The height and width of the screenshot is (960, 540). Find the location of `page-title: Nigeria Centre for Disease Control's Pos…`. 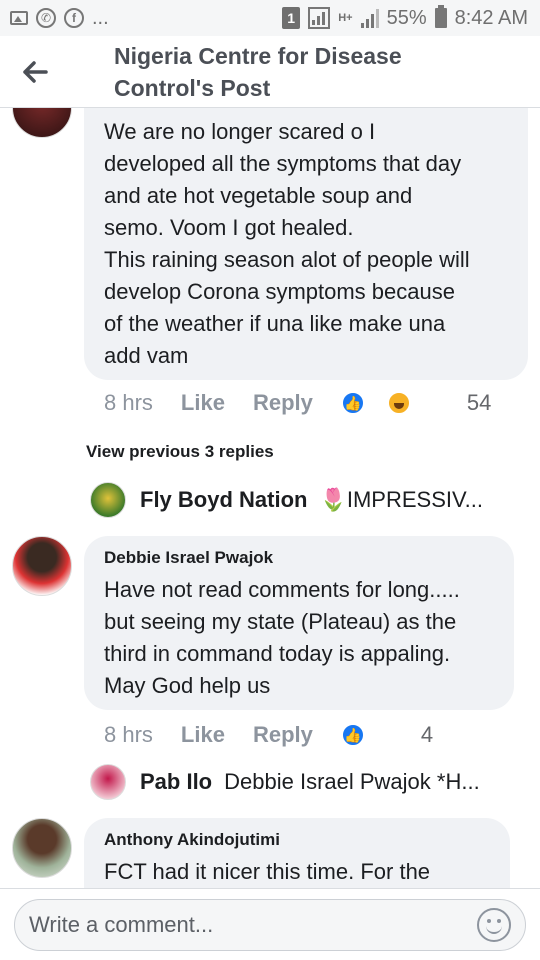

page-title: Nigeria Centre for Disease Control's Pos… is located at coordinates (258, 71).